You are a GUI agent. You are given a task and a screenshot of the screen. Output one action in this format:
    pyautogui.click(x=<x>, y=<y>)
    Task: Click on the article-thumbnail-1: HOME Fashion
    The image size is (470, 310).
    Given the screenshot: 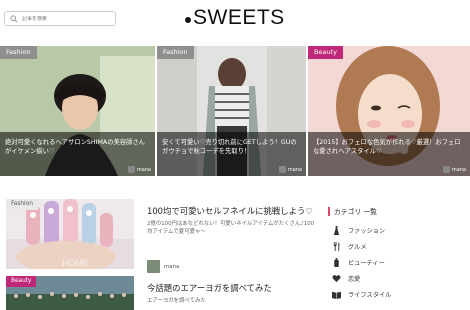 What is the action you would take?
    pyautogui.click(x=70, y=234)
    